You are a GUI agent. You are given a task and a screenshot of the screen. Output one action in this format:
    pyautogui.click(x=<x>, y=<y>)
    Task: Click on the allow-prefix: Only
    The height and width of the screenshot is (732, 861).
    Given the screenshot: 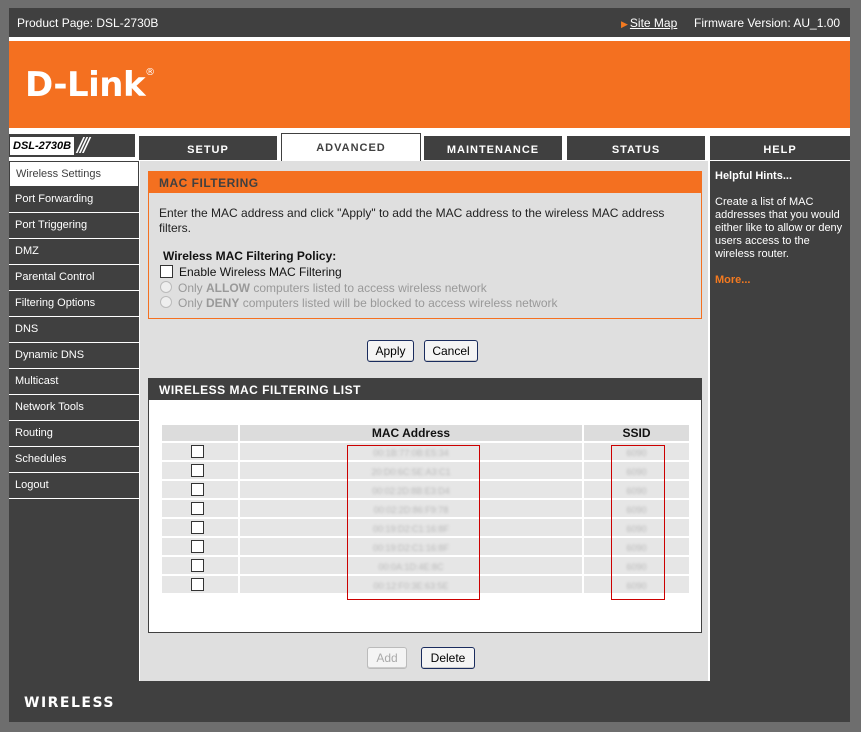 What is the action you would take?
    pyautogui.click(x=192, y=288)
    